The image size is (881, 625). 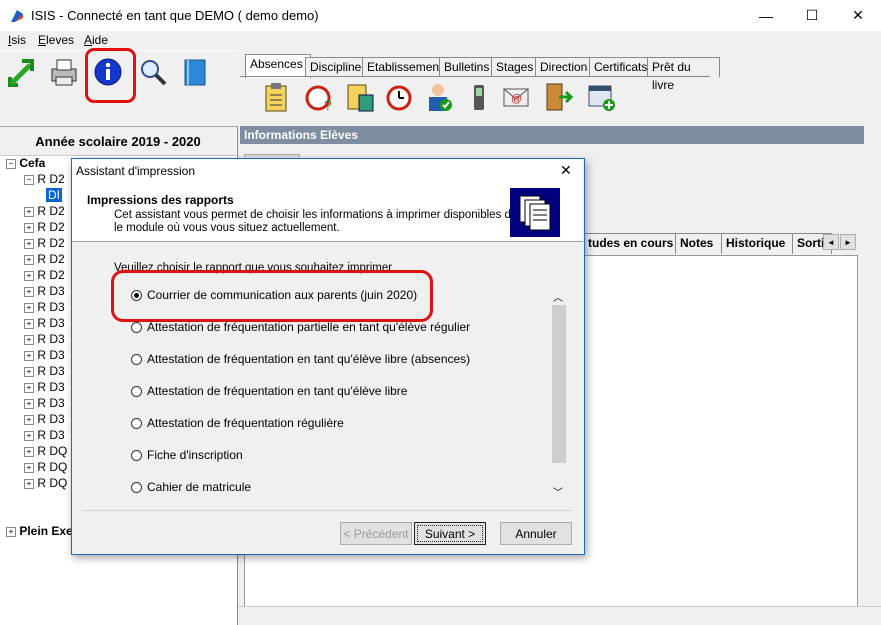 What do you see at coordinates (558, 97) in the screenshot?
I see `exit-door-icon` at bounding box center [558, 97].